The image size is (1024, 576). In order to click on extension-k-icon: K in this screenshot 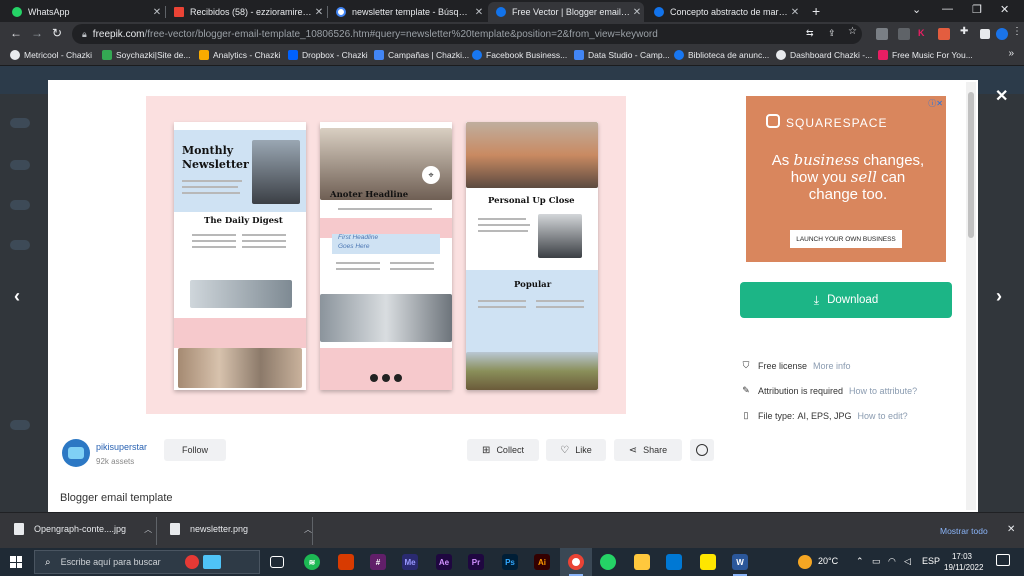, I will do `click(924, 34)`.